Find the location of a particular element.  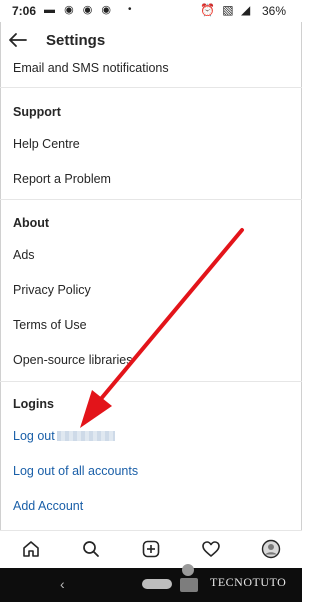

privacy-policy-item: Privacy Policy is located at coordinates (52, 290).